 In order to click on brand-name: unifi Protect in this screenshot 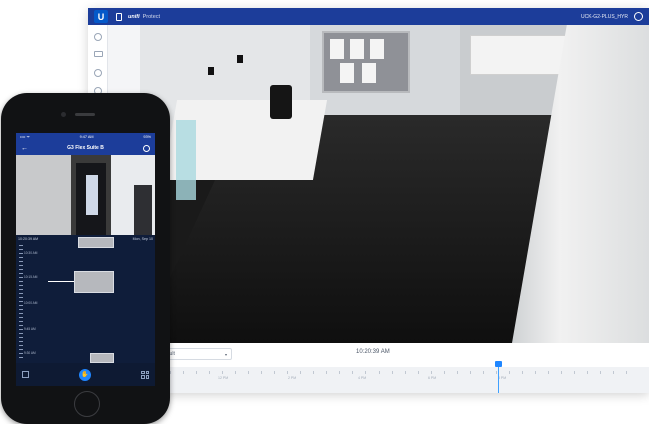, I will do `click(144, 17)`.